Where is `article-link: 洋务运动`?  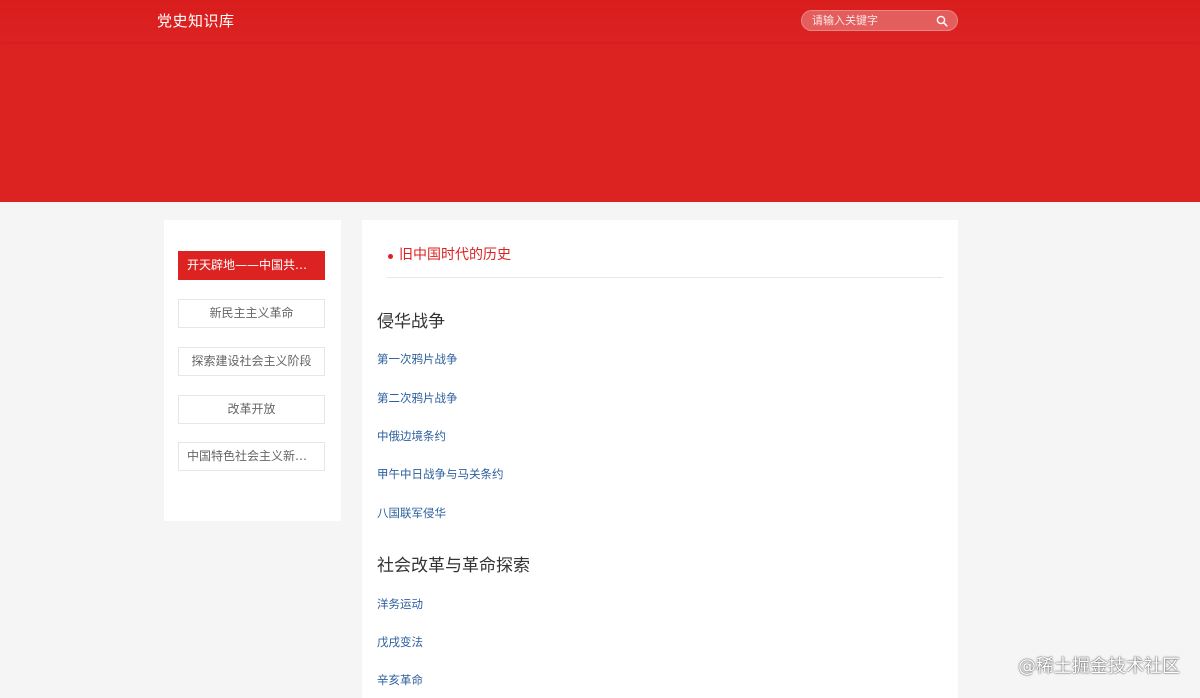
article-link: 洋务运动 is located at coordinates (400, 604).